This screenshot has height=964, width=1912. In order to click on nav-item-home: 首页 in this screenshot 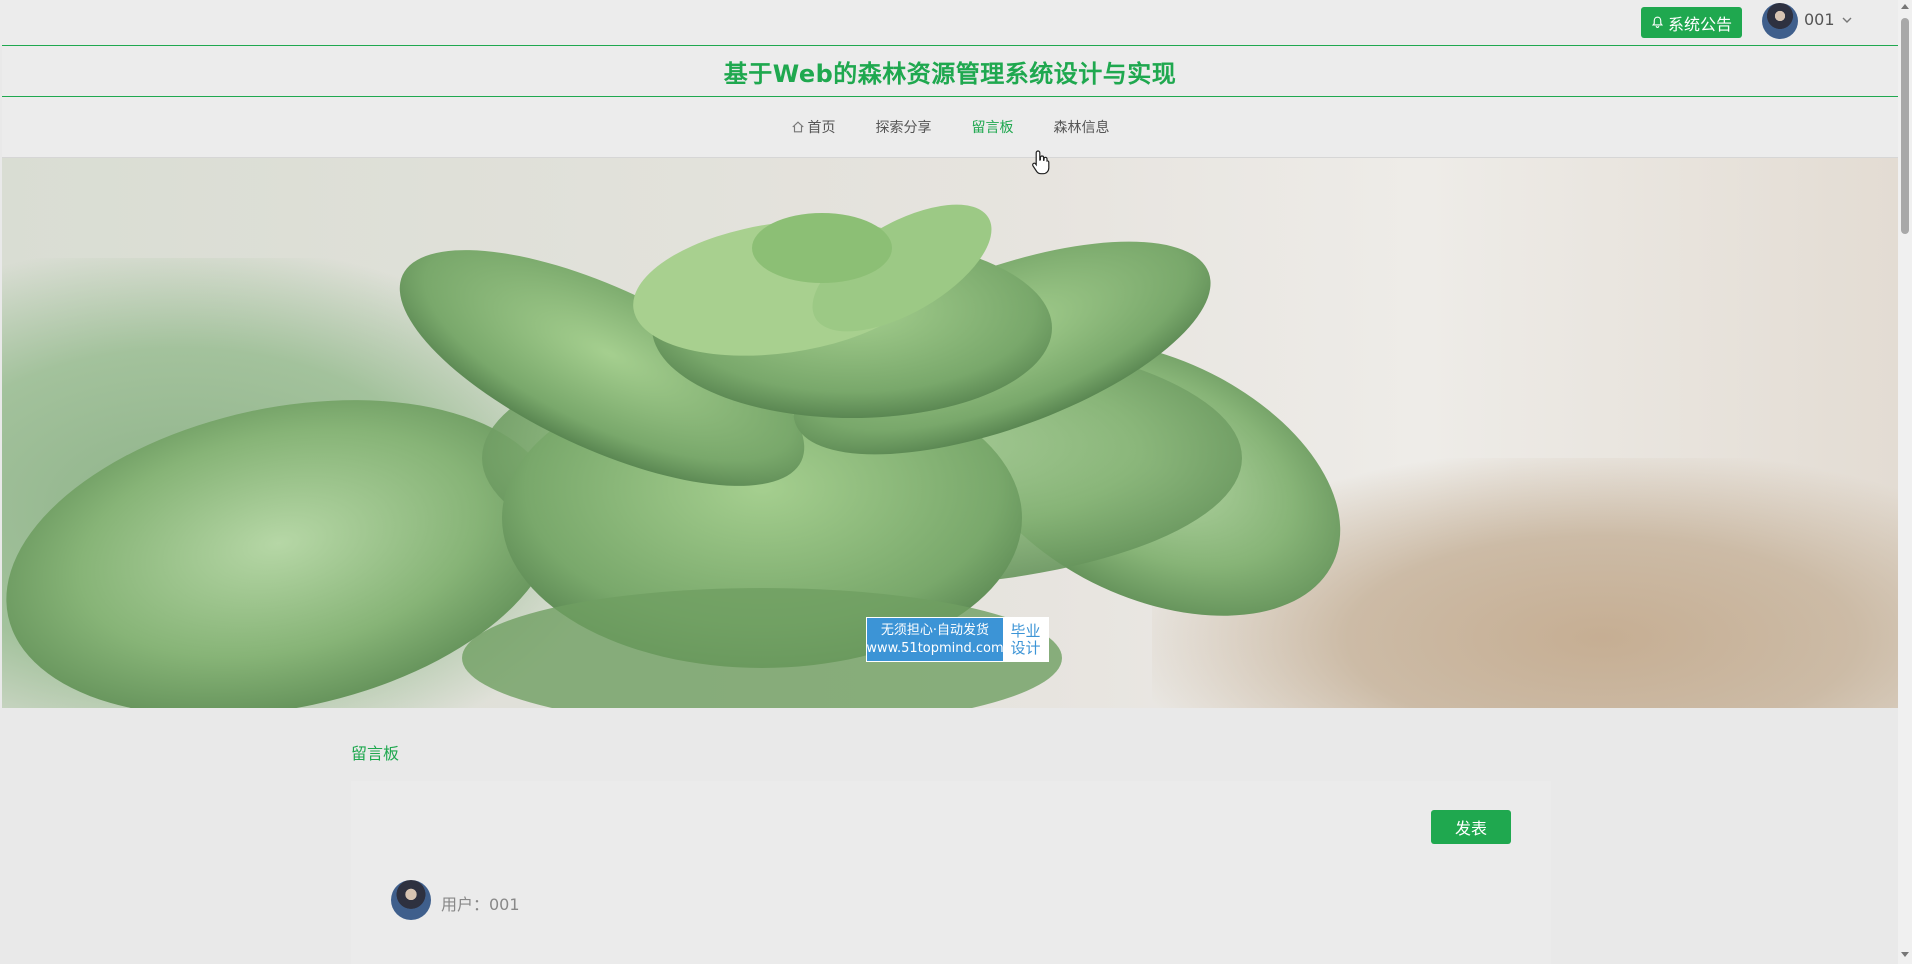, I will do `click(813, 127)`.